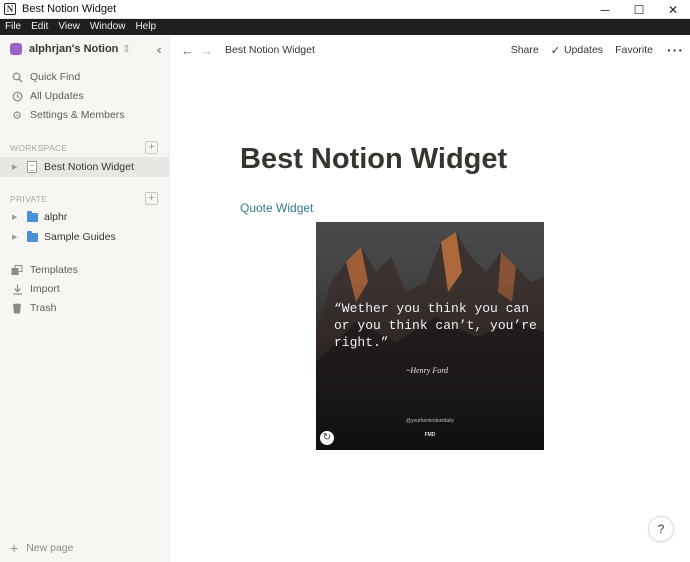 This screenshot has height=562, width=690. I want to click on gear-icon: ⚙, so click(17, 115).